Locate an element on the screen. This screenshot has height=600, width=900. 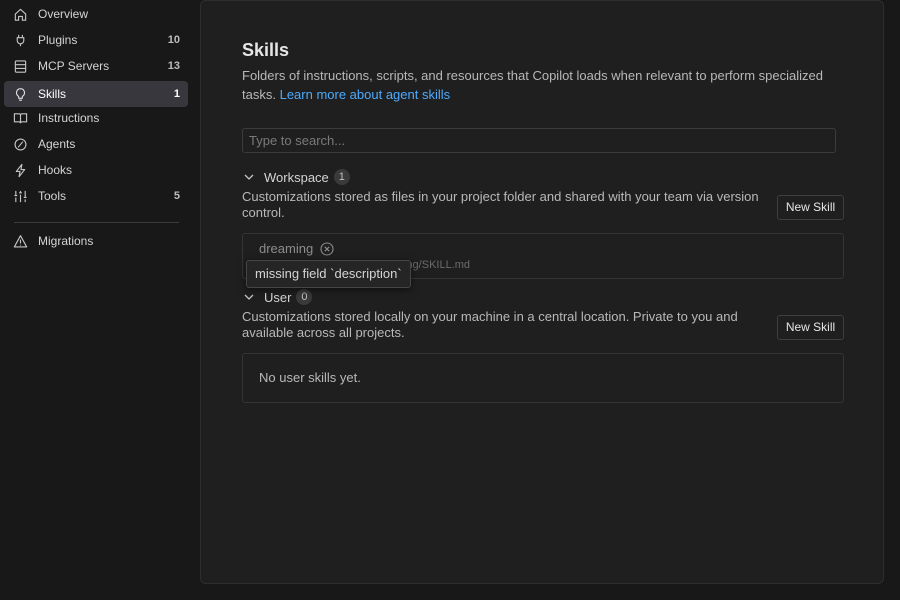
user-section-toggle: User 0 is located at coordinates (277, 297).